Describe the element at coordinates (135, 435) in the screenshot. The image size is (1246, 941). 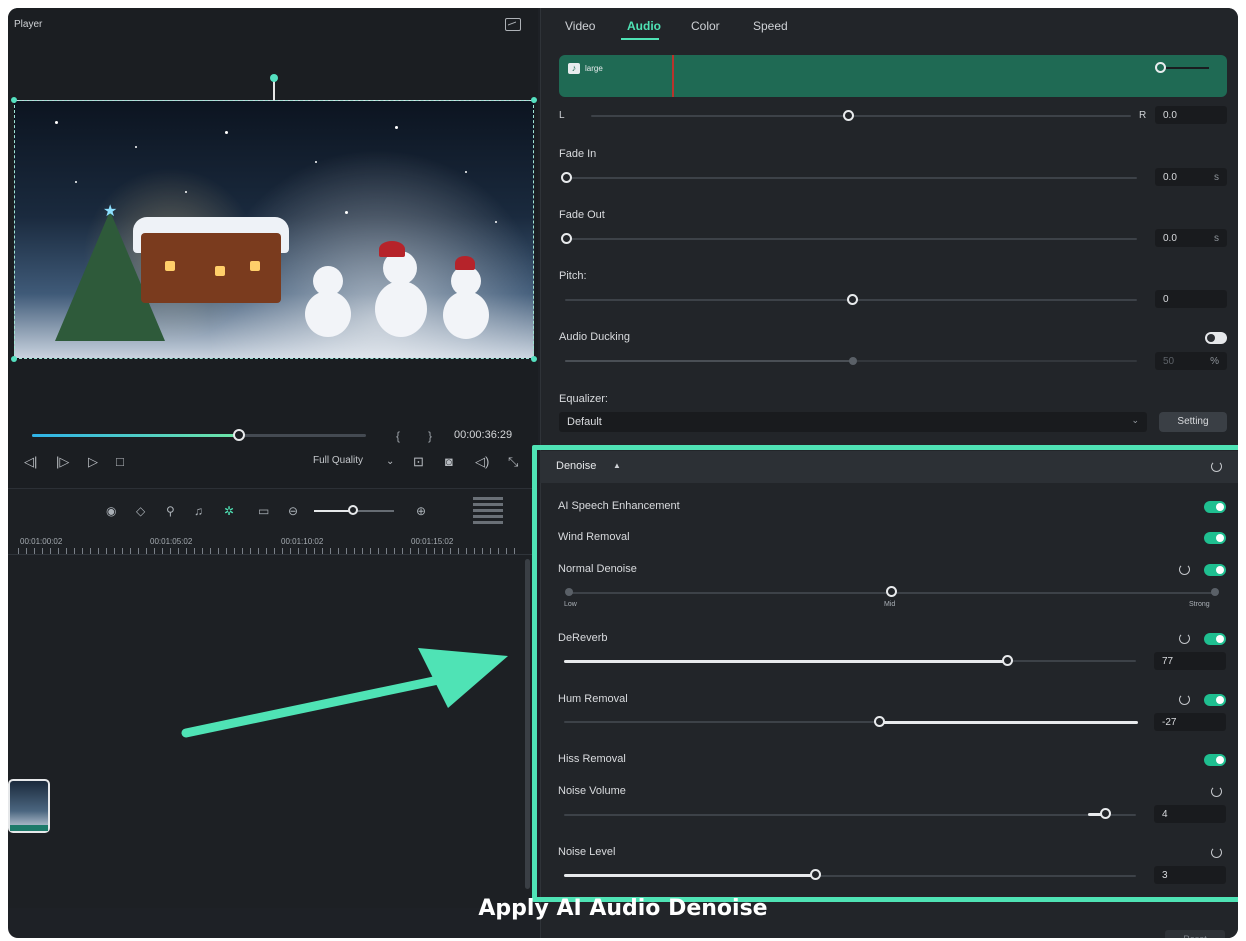
I see `playback-progress` at that location.